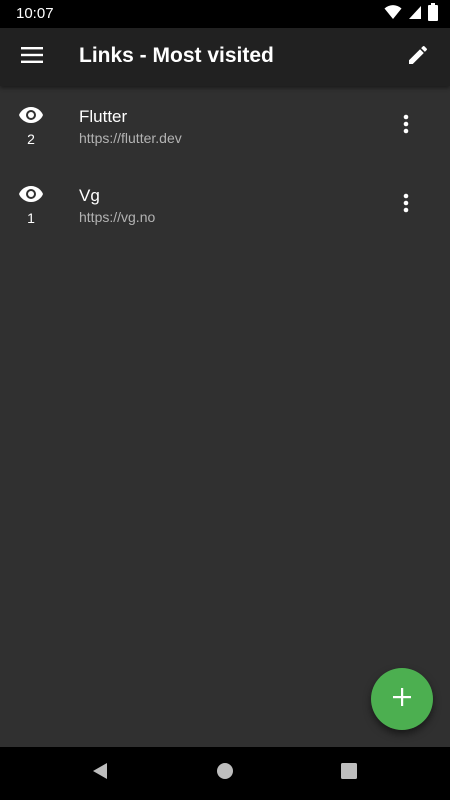  Describe the element at coordinates (225, 204) in the screenshot. I see `list-item: 1 Vg https://vg.no` at that location.